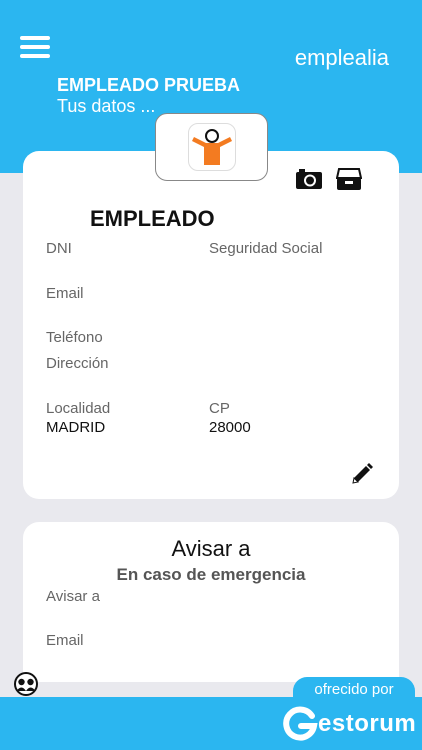 This screenshot has width=422, height=750. Describe the element at coordinates (76, 427) in the screenshot. I see `city-value: MADRID` at that location.